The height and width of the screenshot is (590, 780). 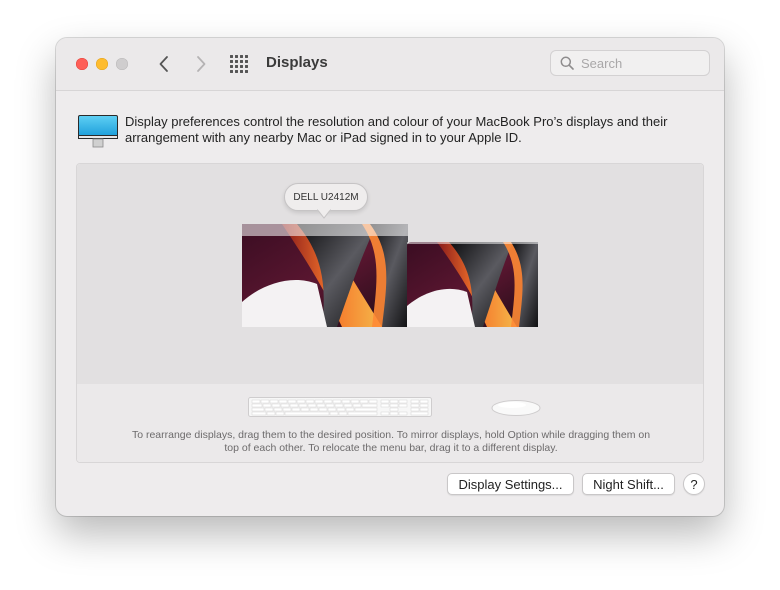 I want to click on search-input, so click(x=641, y=63).